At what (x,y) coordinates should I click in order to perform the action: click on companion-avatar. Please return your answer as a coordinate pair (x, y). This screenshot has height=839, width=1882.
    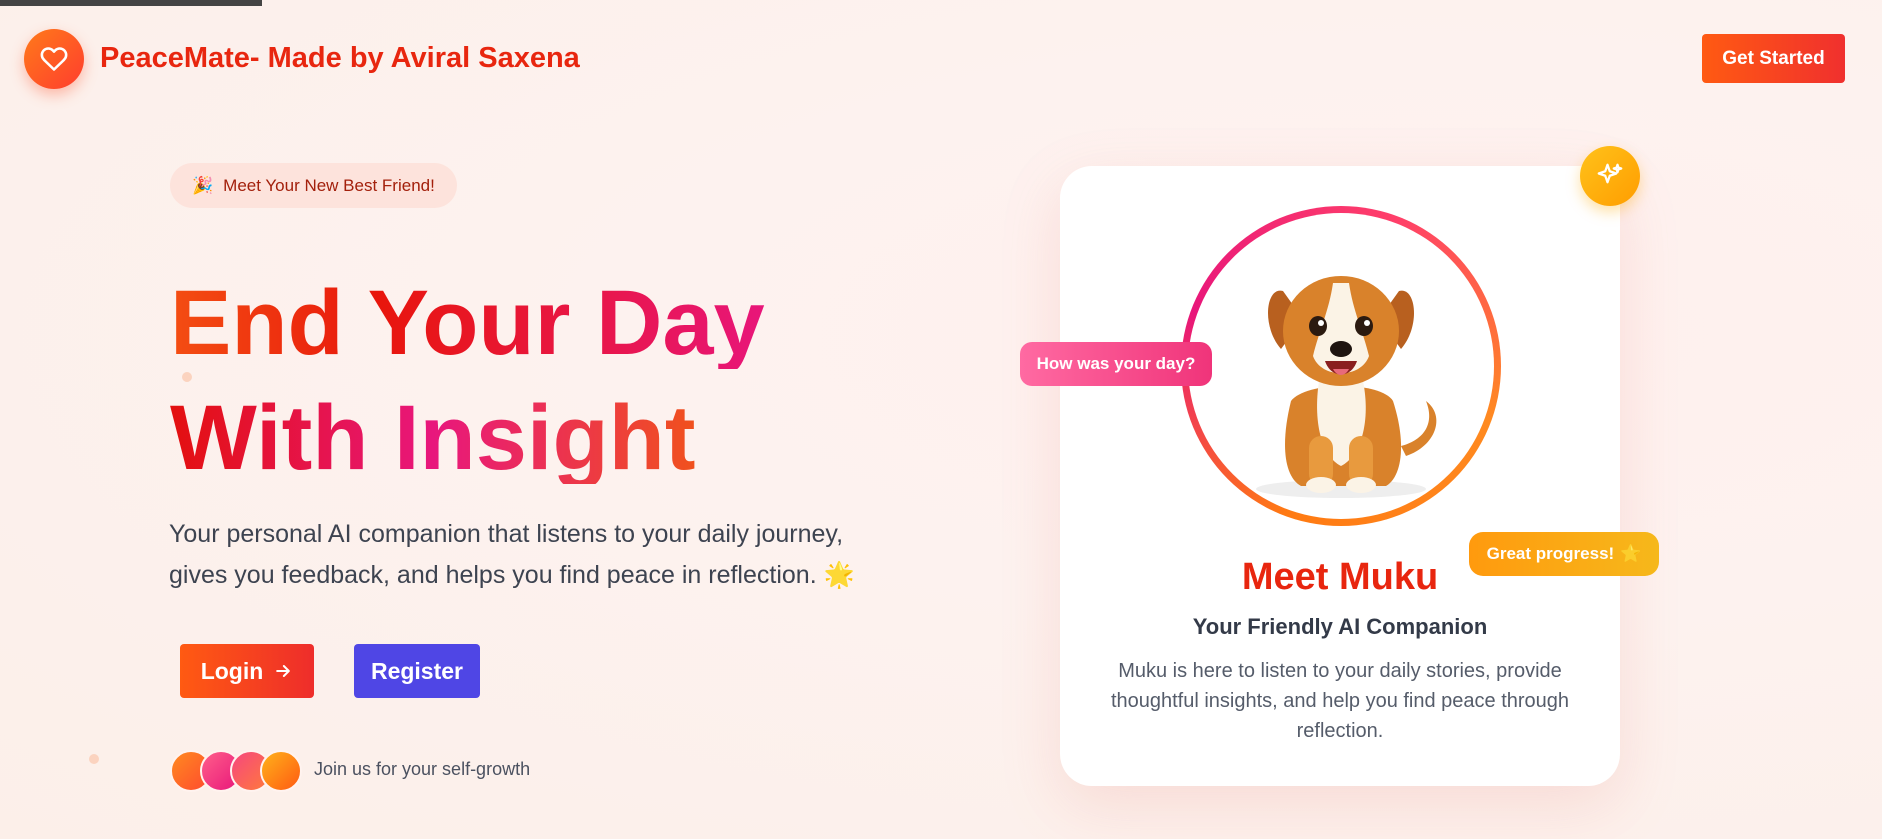
    Looking at the image, I should click on (1341, 366).